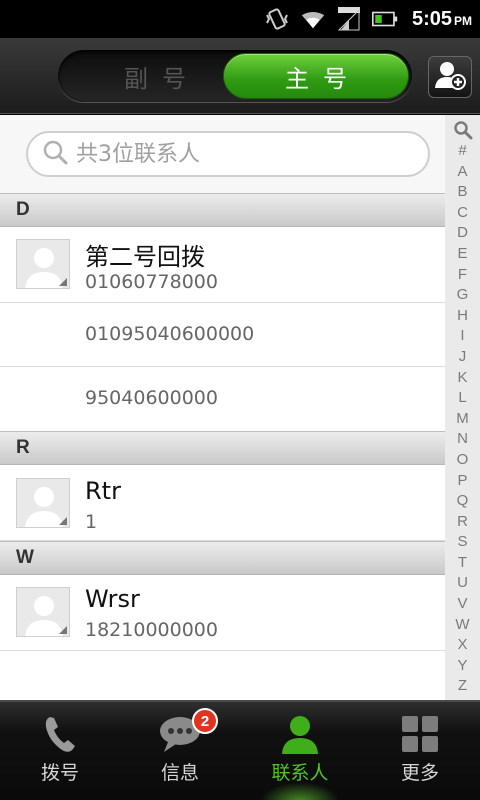 This screenshot has height=800, width=480. Describe the element at coordinates (179, 773) in the screenshot. I see `nav-label: 信息` at that location.